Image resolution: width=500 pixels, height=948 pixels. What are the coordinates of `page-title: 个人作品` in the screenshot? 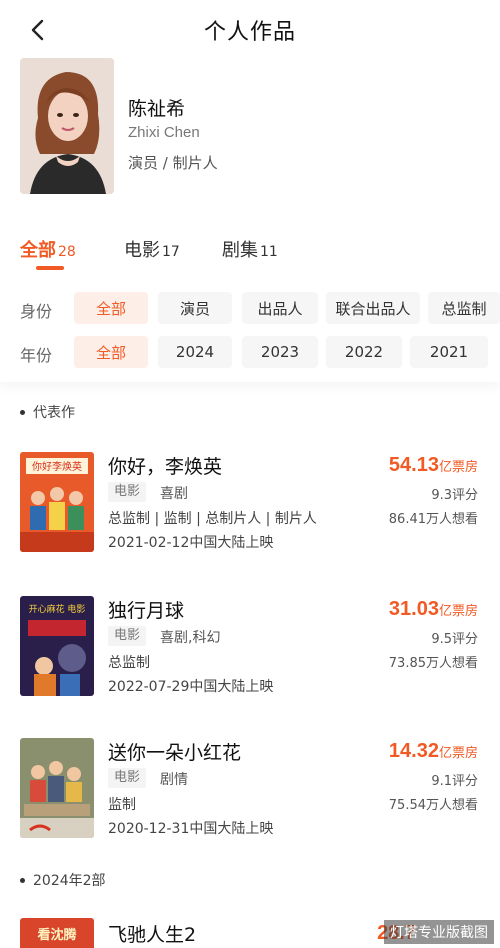 It's located at (249, 32).